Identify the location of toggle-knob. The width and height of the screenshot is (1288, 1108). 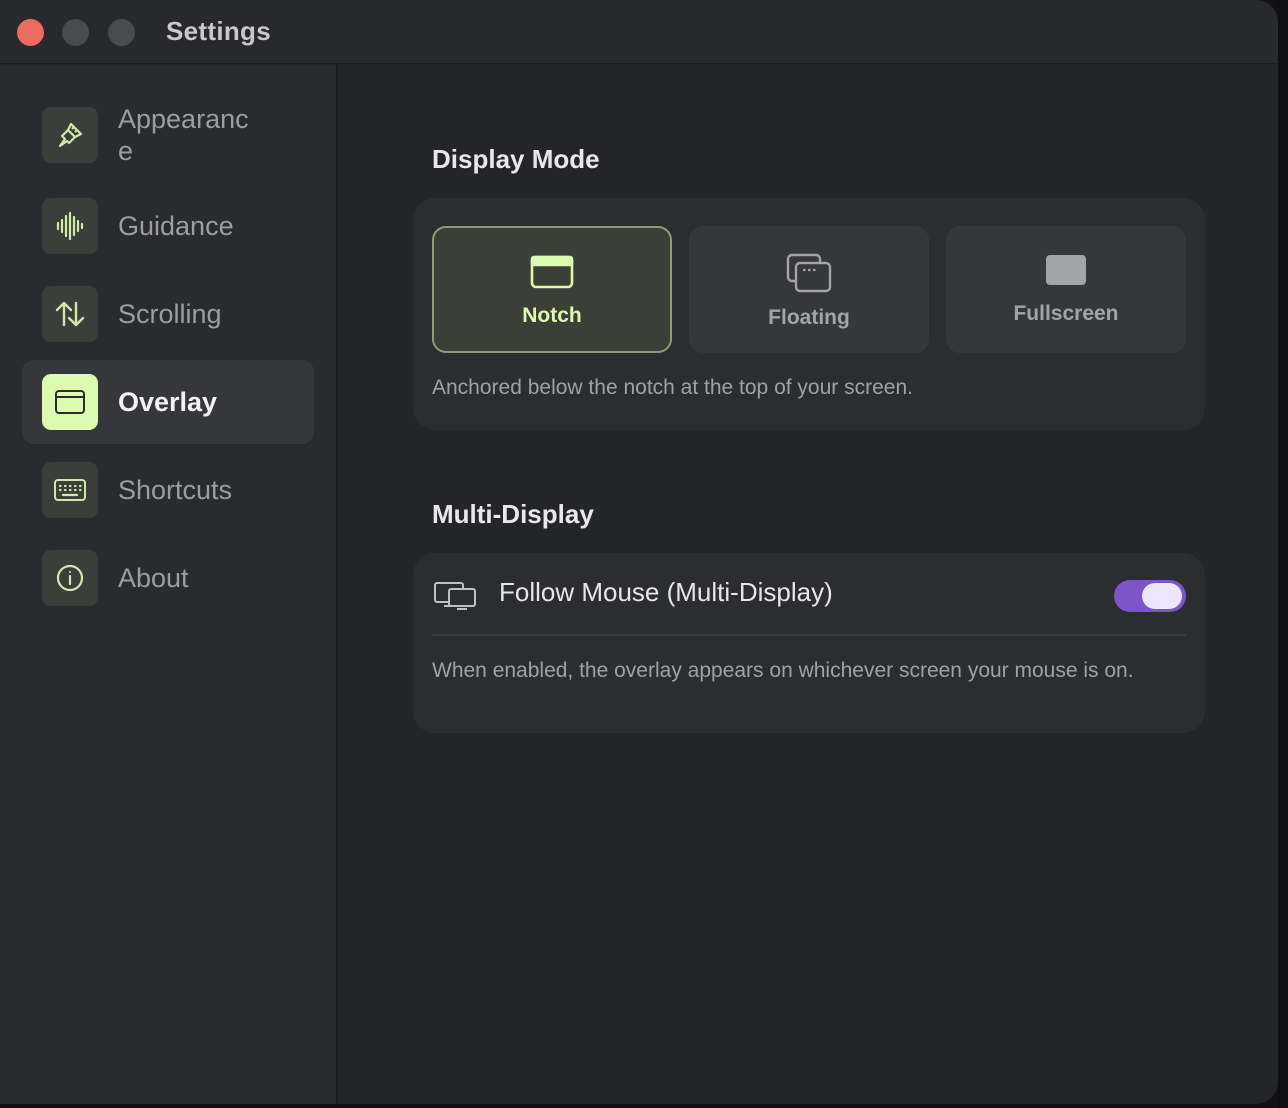
(1162, 596).